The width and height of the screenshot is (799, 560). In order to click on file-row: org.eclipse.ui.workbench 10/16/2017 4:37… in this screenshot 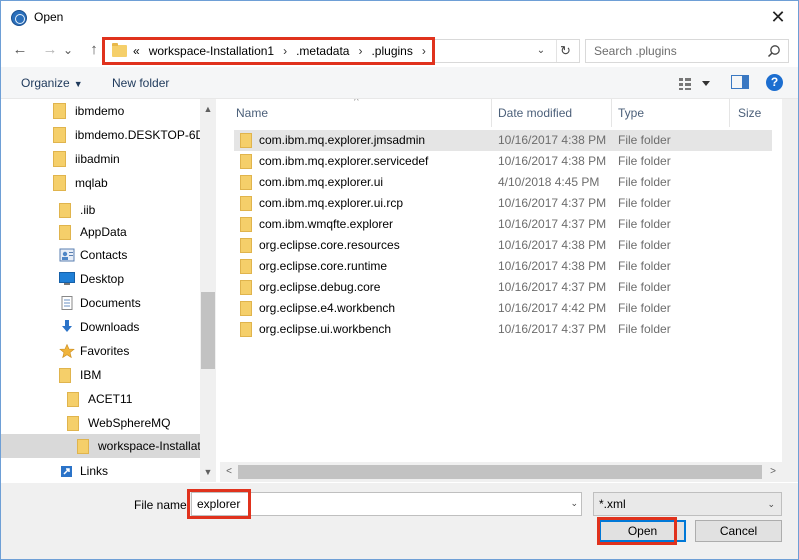, I will do `click(503, 329)`.